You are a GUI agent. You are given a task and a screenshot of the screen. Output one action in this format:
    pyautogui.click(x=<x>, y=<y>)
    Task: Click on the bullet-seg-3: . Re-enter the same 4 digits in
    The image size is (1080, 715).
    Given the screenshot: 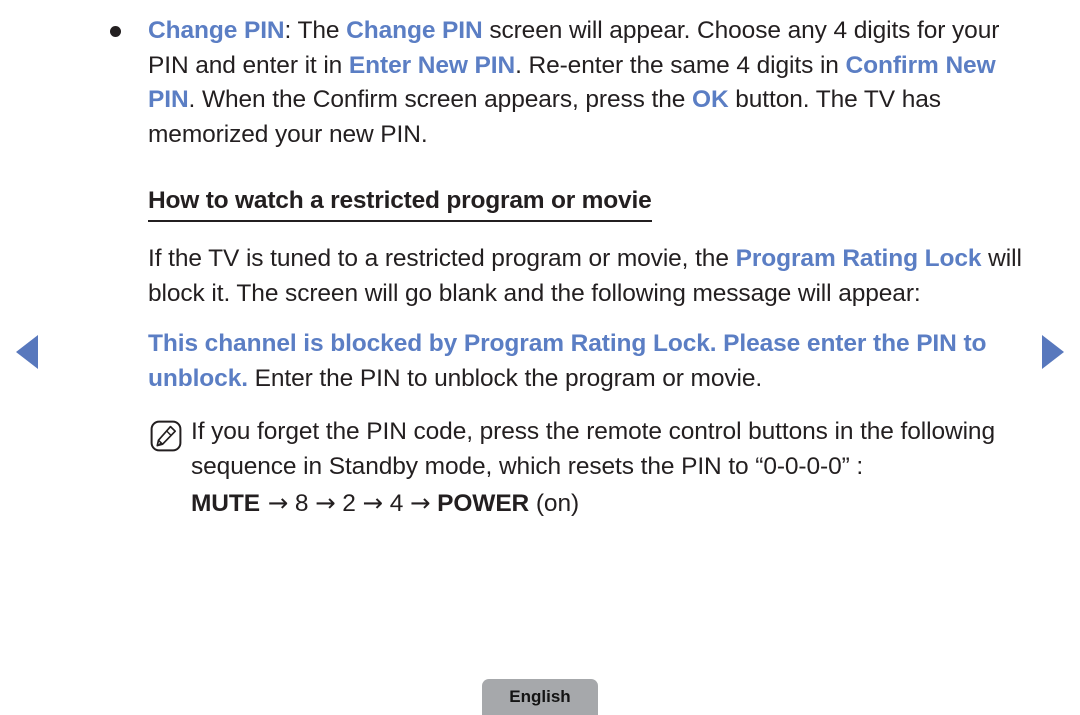 What is the action you would take?
    pyautogui.click(x=680, y=65)
    